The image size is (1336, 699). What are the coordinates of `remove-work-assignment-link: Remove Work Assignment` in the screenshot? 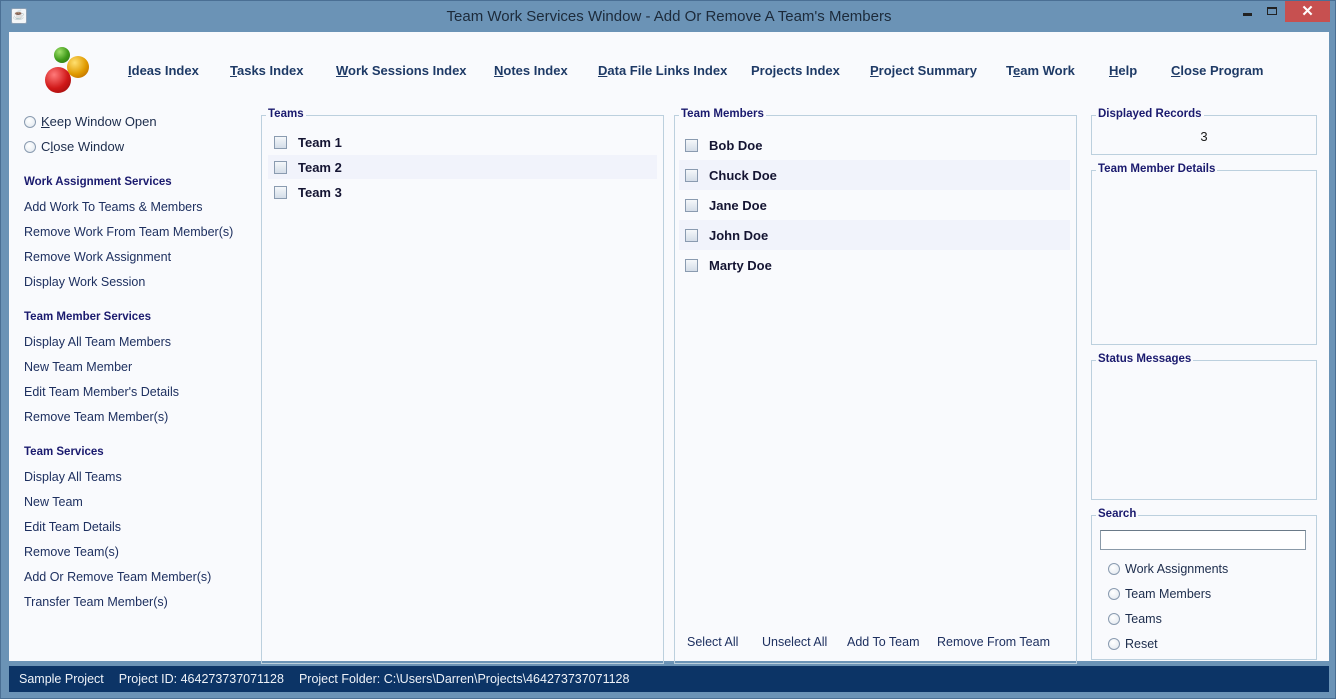 It's located at (97, 257).